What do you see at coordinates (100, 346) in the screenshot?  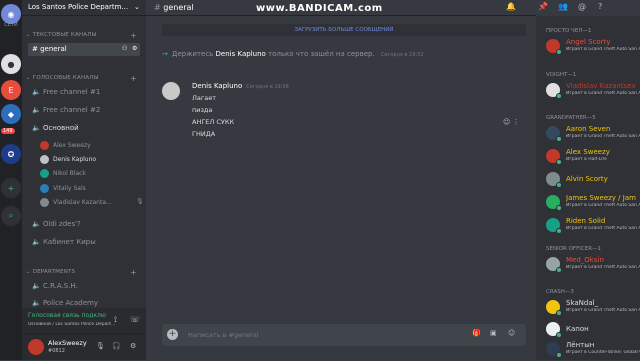 I see `mic-icon: 🎙` at bounding box center [100, 346].